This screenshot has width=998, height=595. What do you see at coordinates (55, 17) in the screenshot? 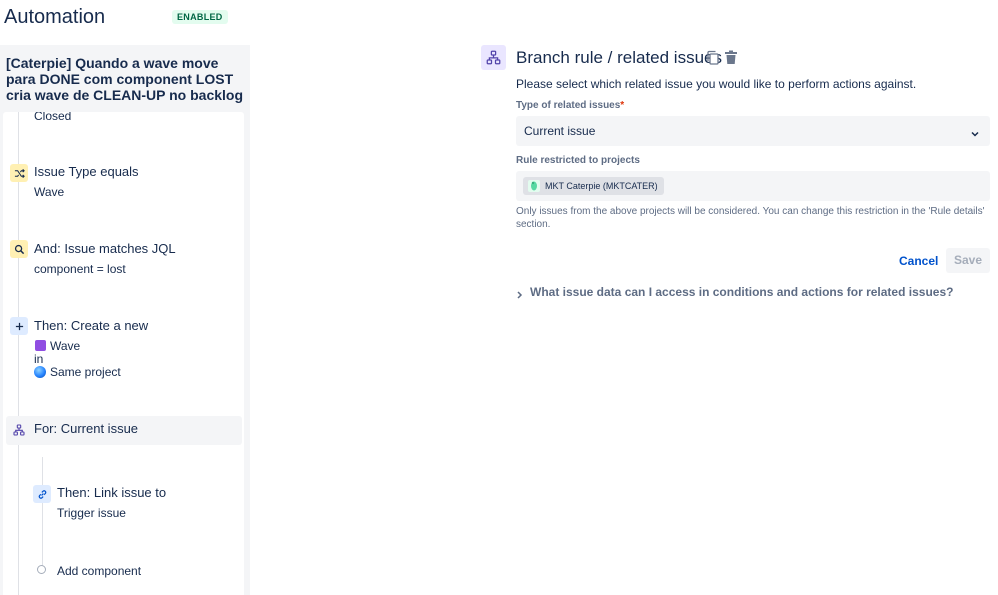
I see `page-title: Automation` at bounding box center [55, 17].